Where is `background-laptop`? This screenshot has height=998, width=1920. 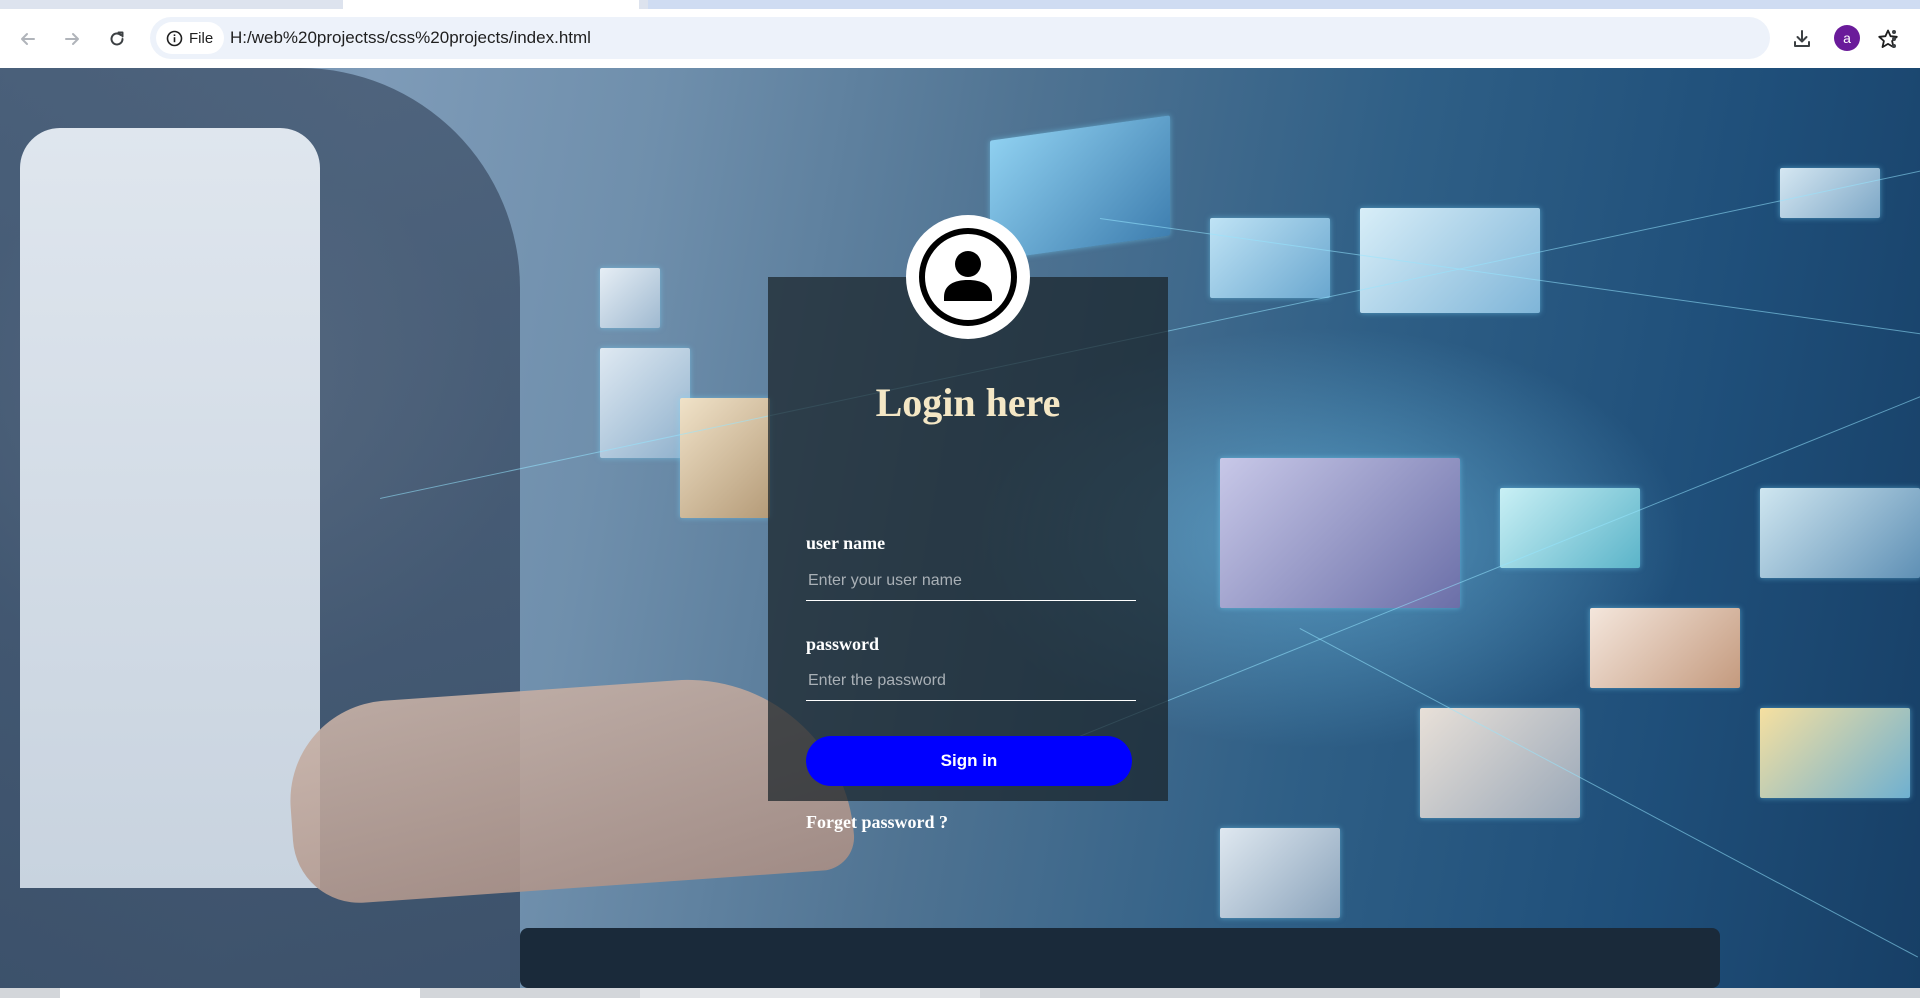
background-laptop is located at coordinates (1120, 958).